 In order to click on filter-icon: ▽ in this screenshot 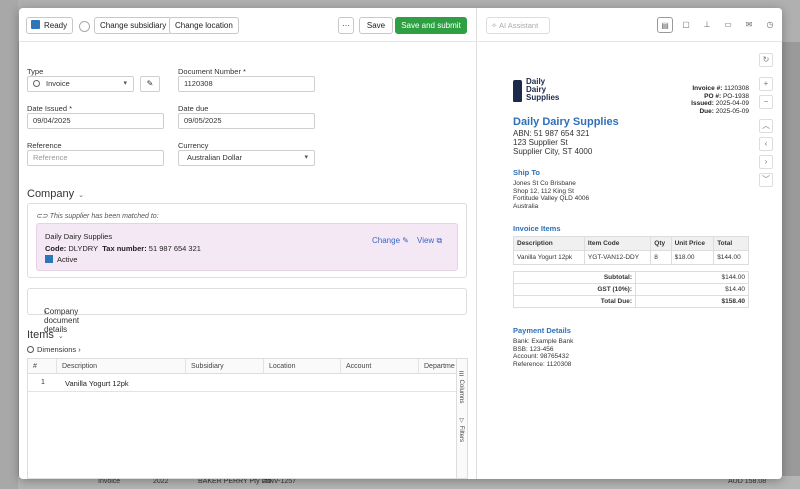, I will do `click(461, 421)`.